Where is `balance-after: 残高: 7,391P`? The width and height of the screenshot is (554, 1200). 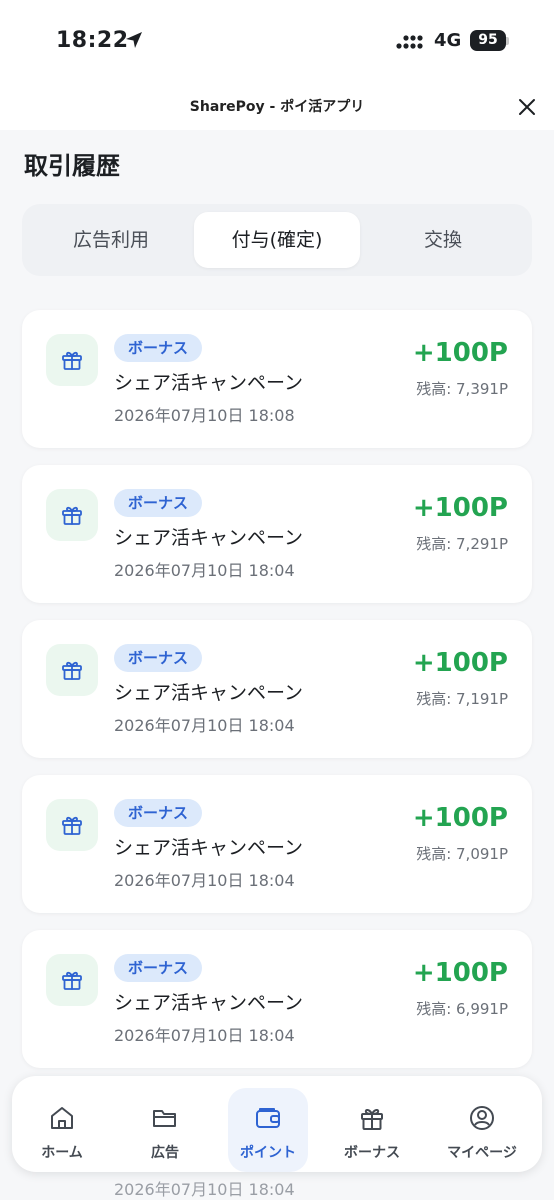 balance-after: 残高: 7,391P is located at coordinates (462, 389).